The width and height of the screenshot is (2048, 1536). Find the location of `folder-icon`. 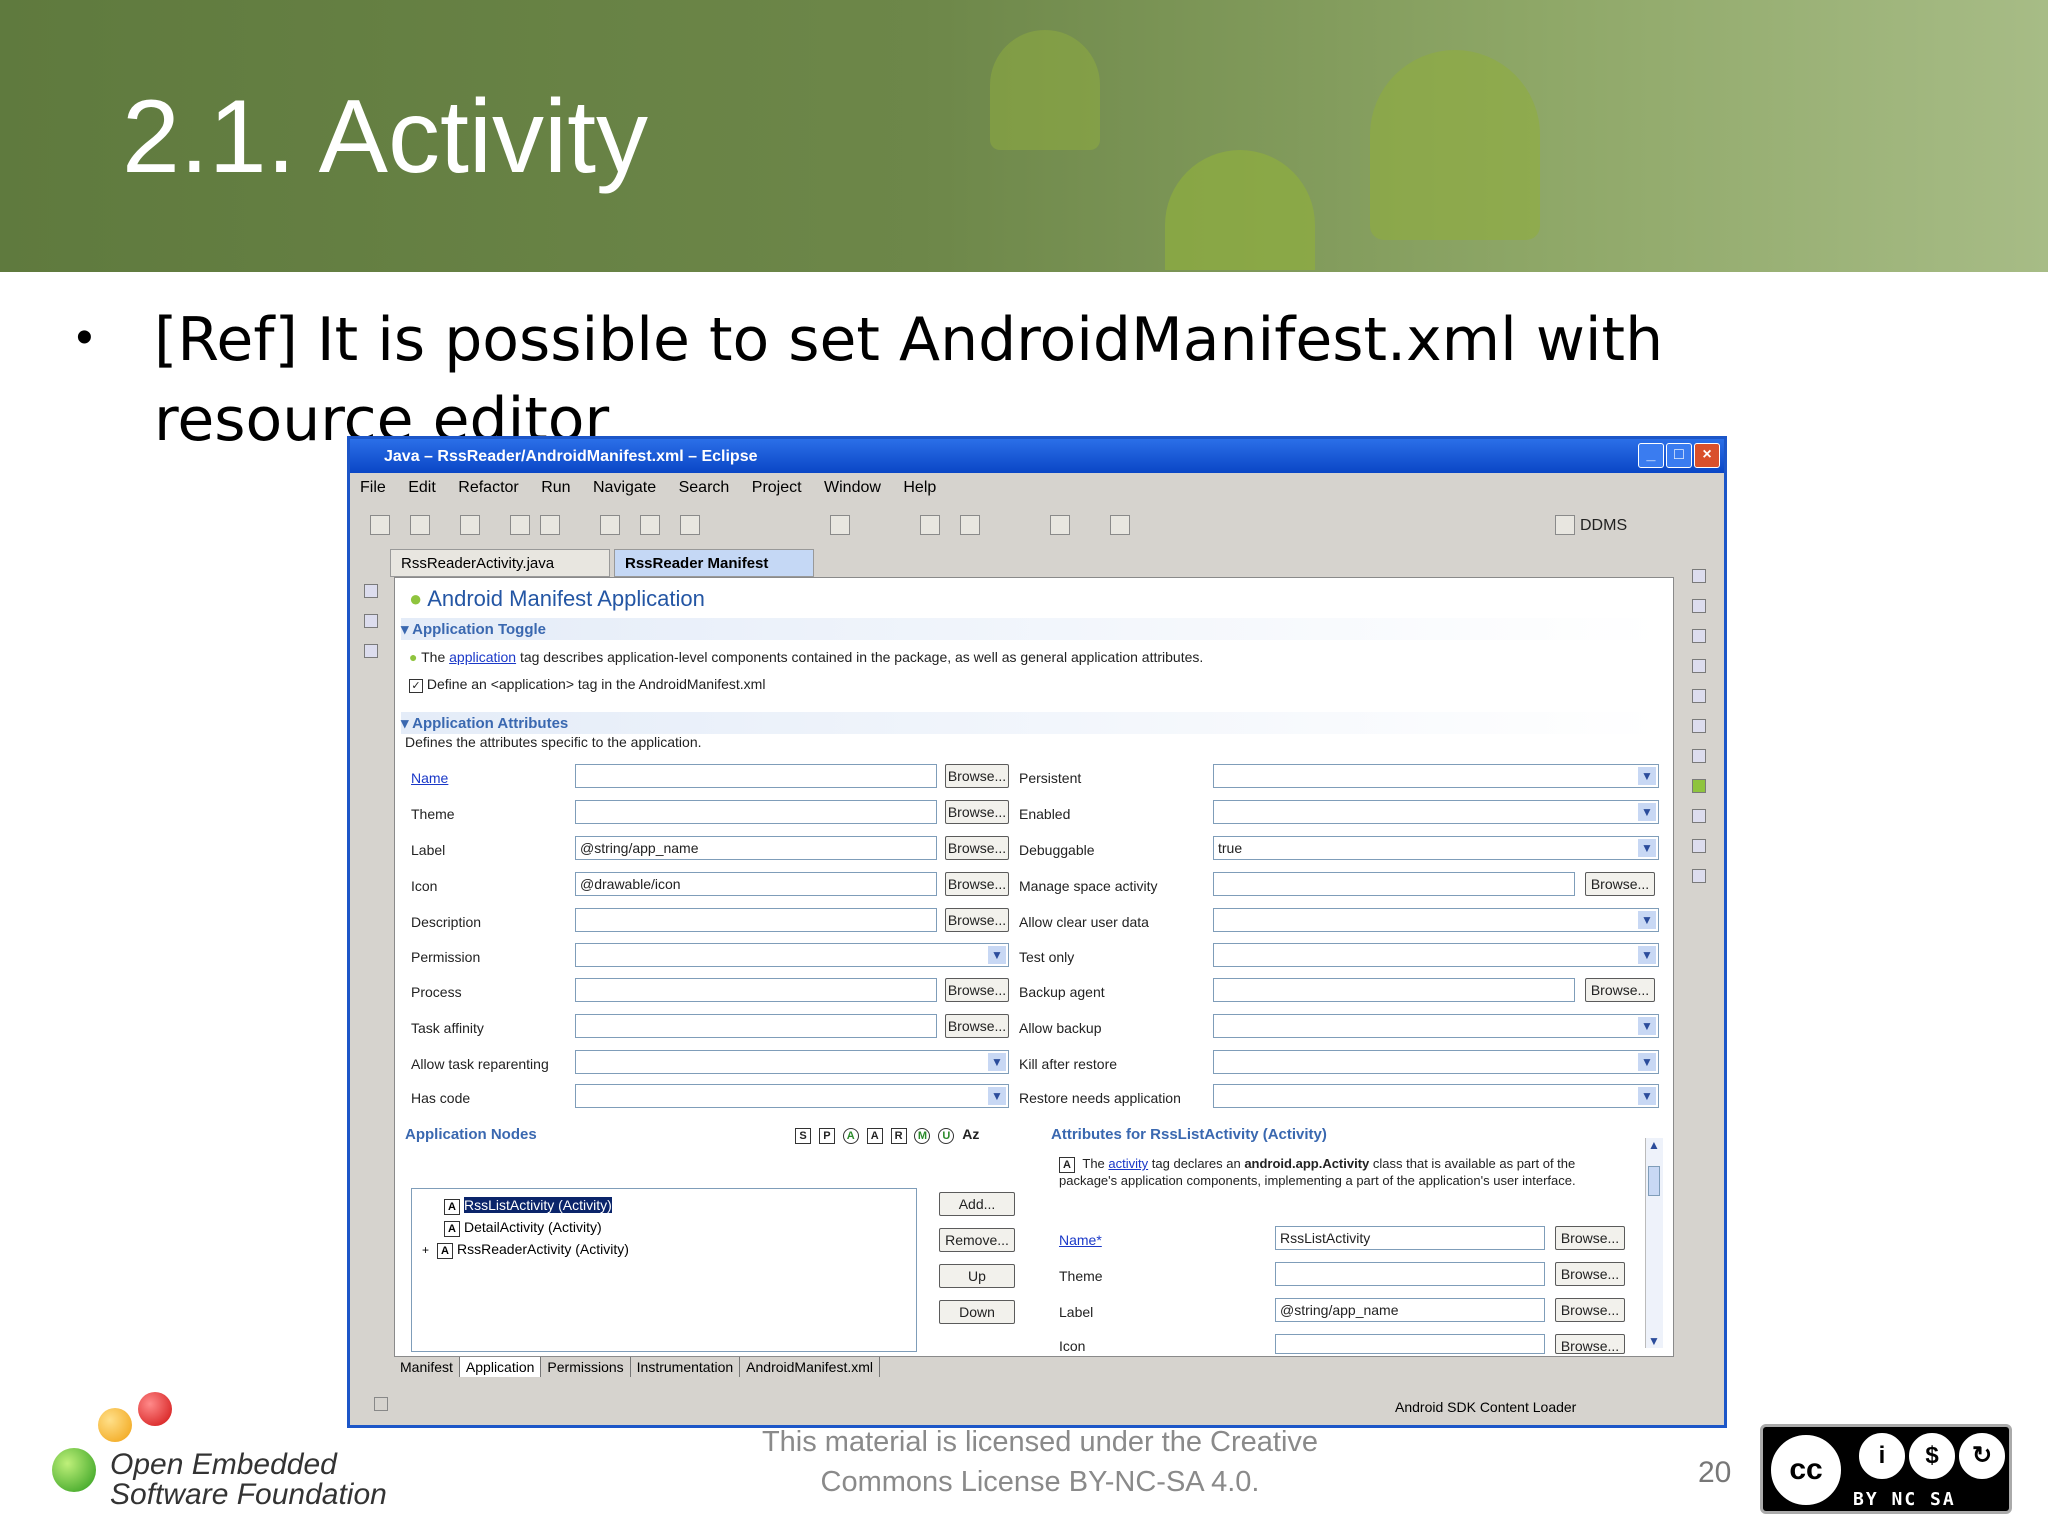

folder-icon is located at coordinates (1060, 525).